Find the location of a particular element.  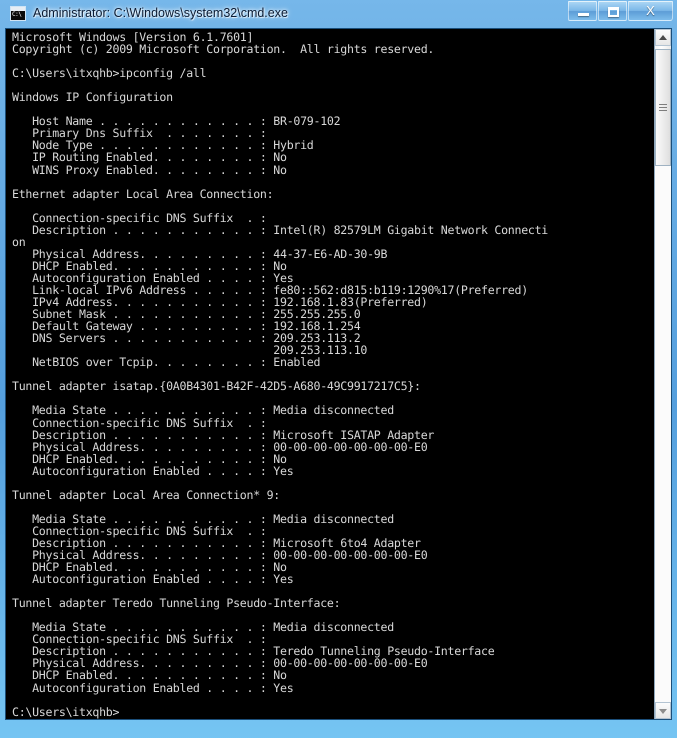

maximize-button is located at coordinates (612, 11).